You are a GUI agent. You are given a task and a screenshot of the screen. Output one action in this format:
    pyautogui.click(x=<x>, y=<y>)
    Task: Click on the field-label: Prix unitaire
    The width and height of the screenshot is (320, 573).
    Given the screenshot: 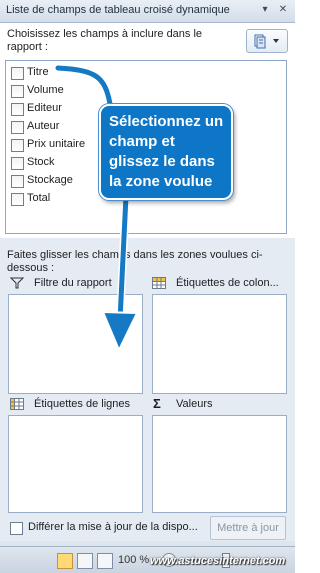 What is the action you would take?
    pyautogui.click(x=56, y=144)
    